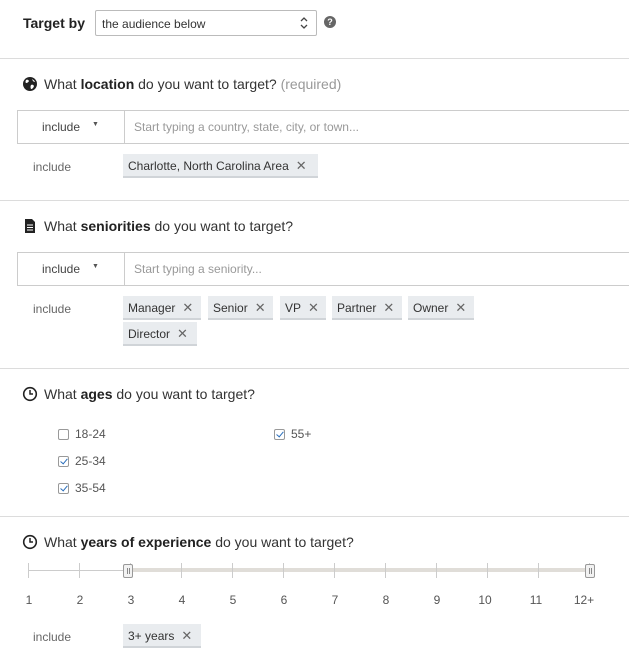 The height and width of the screenshot is (660, 629). What do you see at coordinates (284, 600) in the screenshot?
I see `slider-tick-label: 6` at bounding box center [284, 600].